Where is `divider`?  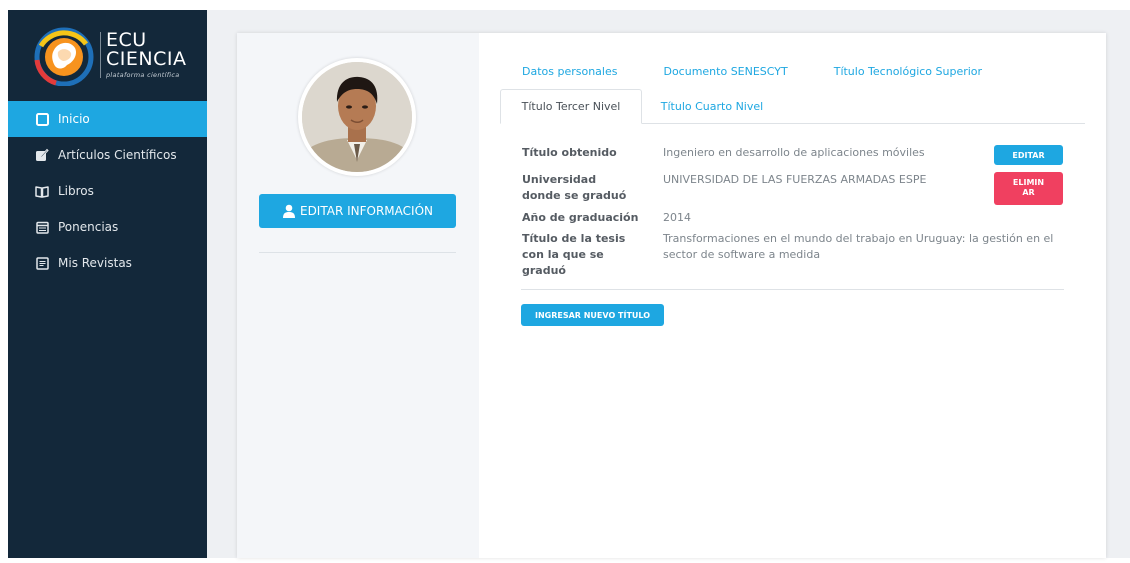
divider is located at coordinates (357, 252).